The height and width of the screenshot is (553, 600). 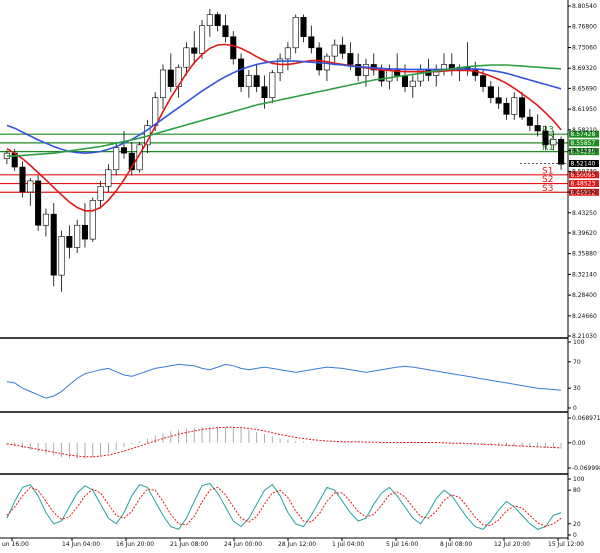 What do you see at coordinates (584, 254) in the screenshot?
I see `price-tick-label: 8.35880` at bounding box center [584, 254].